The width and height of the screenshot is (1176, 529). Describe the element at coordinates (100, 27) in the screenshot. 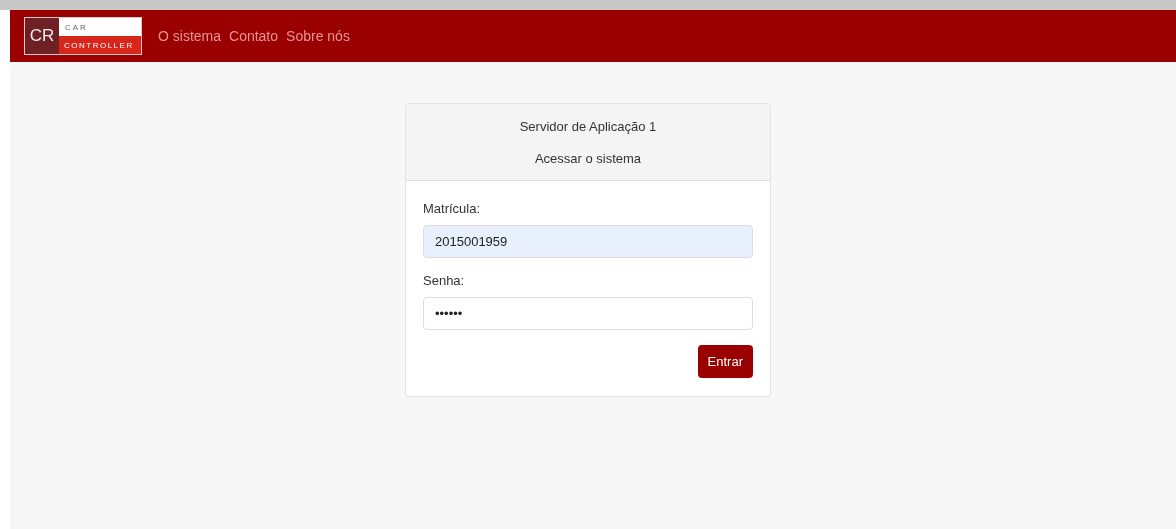

I see `logo-text: CAR` at that location.